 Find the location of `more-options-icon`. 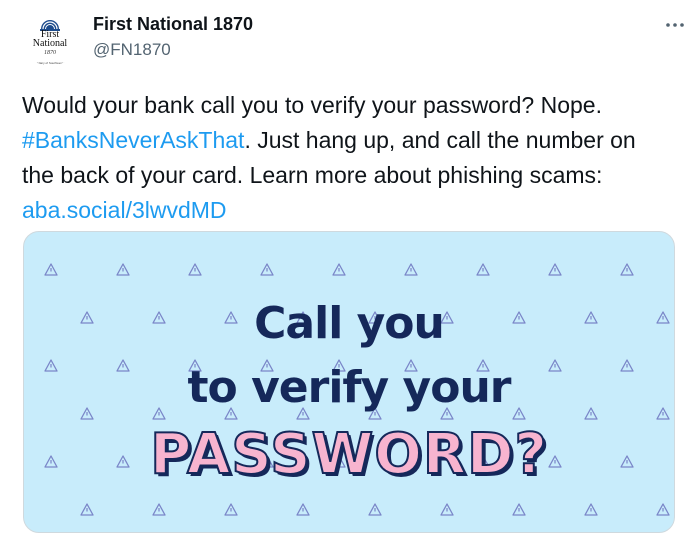

more-options-icon is located at coordinates (675, 25).